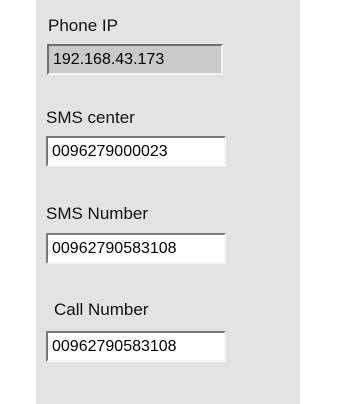  I want to click on phone-ip-indicator: 192.168.43.173, so click(135, 59).